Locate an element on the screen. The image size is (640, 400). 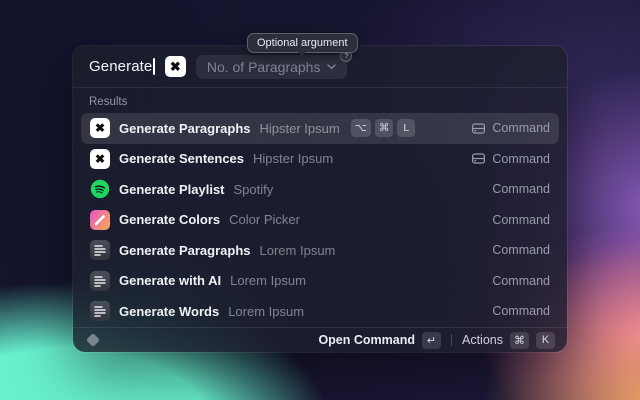
results-section-header: Results is located at coordinates (108, 102).